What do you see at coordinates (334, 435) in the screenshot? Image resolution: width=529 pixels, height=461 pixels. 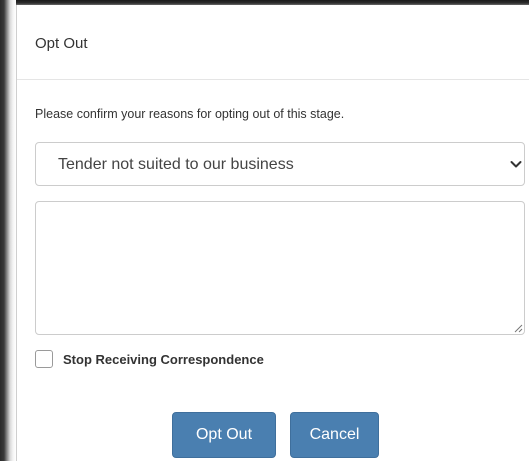 I see `cancel-button: Cancel` at bounding box center [334, 435].